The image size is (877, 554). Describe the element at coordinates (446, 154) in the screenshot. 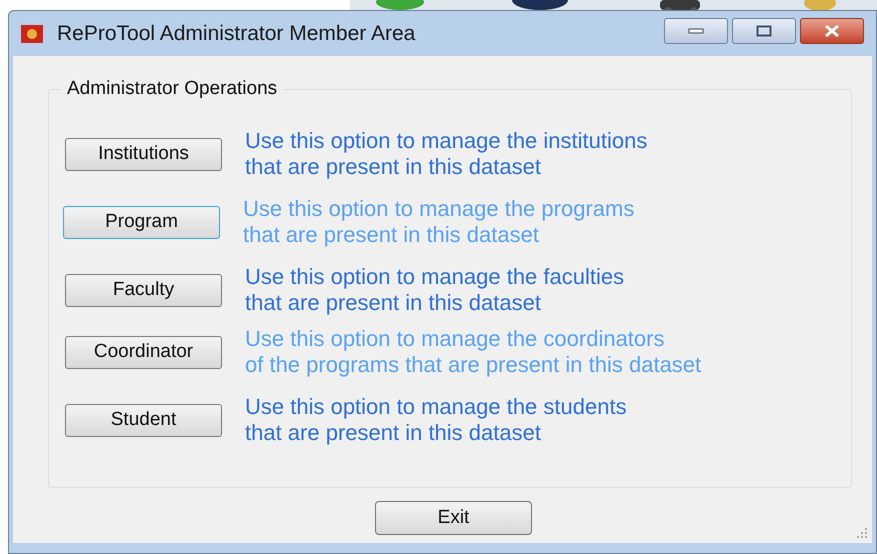

I see `option-description: Use this option to manage the institutions that are present in this dataset` at that location.